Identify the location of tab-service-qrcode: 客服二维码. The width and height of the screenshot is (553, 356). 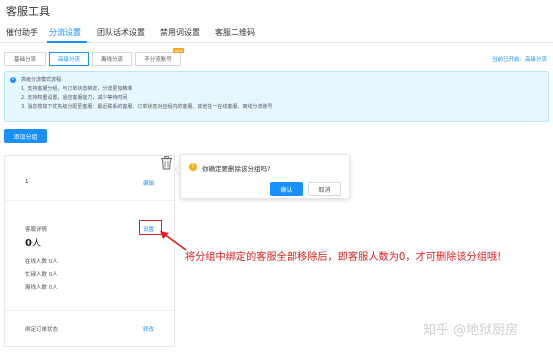
(235, 32).